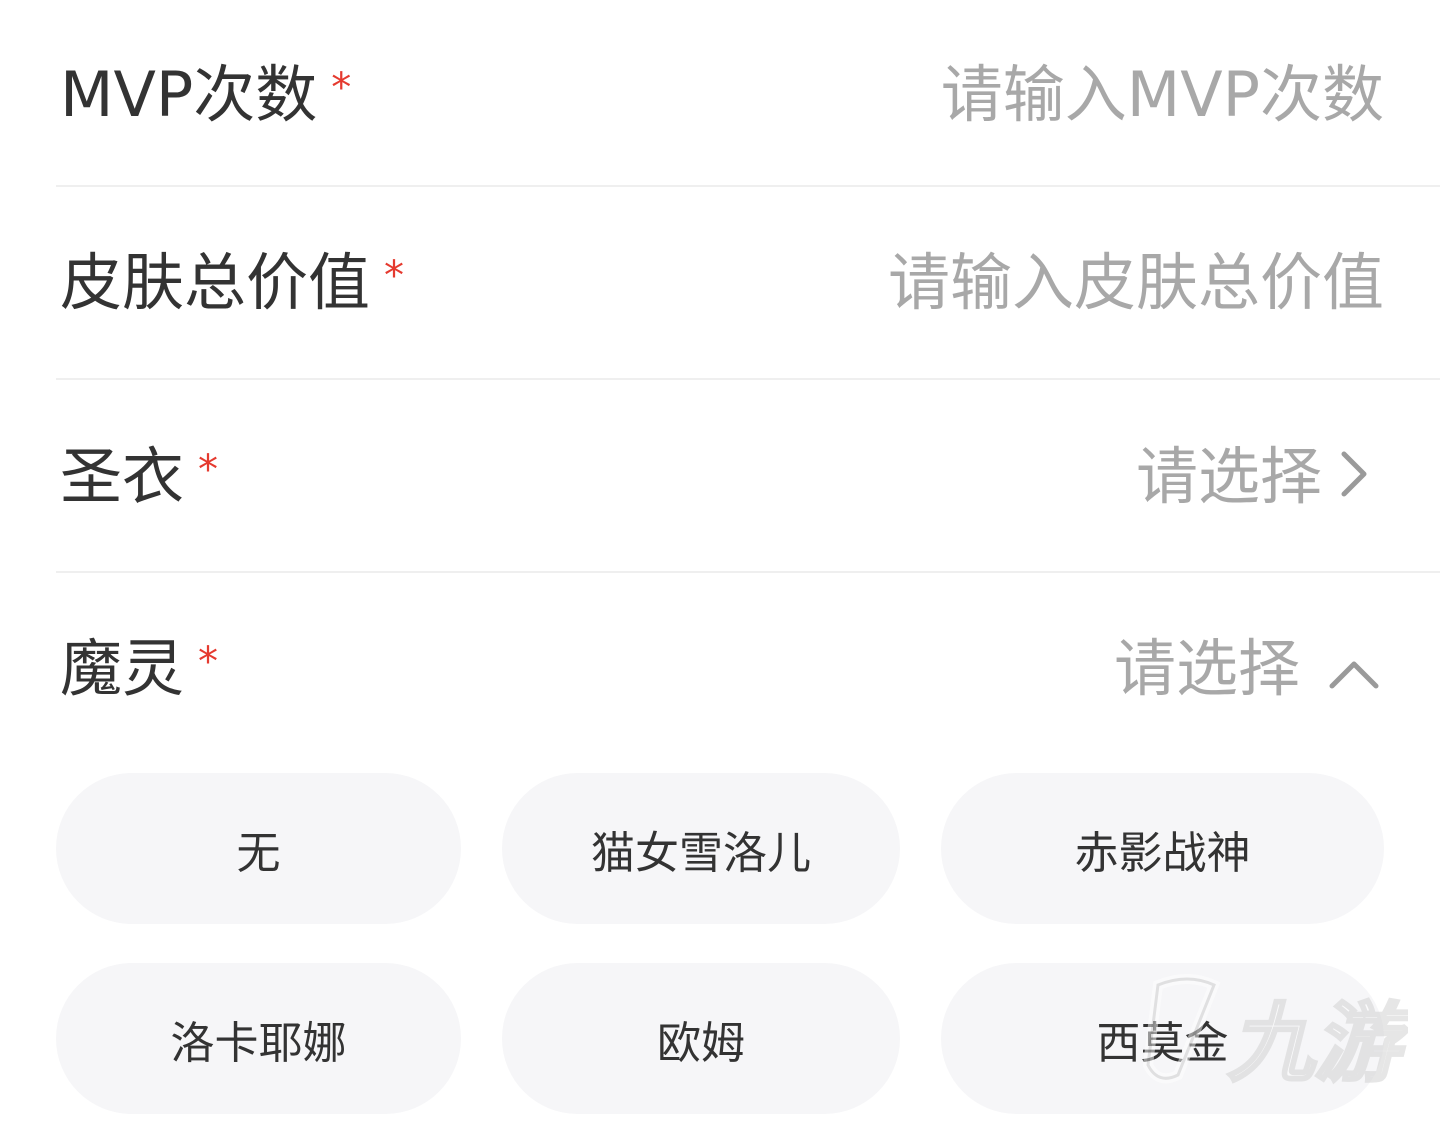 The height and width of the screenshot is (1139, 1440). I want to click on field-label-mvp: MVP次数 *, so click(205, 95).